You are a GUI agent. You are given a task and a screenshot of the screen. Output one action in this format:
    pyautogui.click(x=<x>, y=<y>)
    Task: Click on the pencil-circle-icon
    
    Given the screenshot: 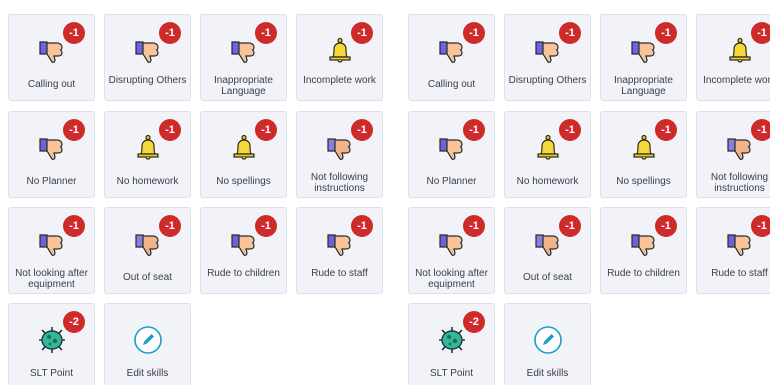 What is the action you would take?
    pyautogui.click(x=148, y=340)
    